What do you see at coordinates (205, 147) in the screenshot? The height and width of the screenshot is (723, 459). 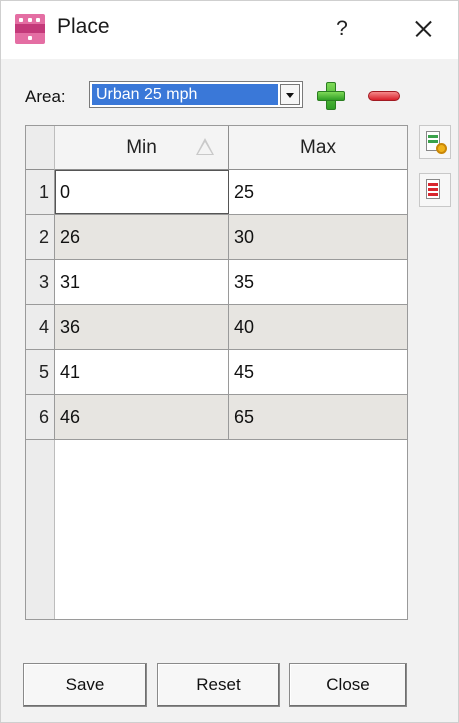 I see `sort-ascending-icon` at bounding box center [205, 147].